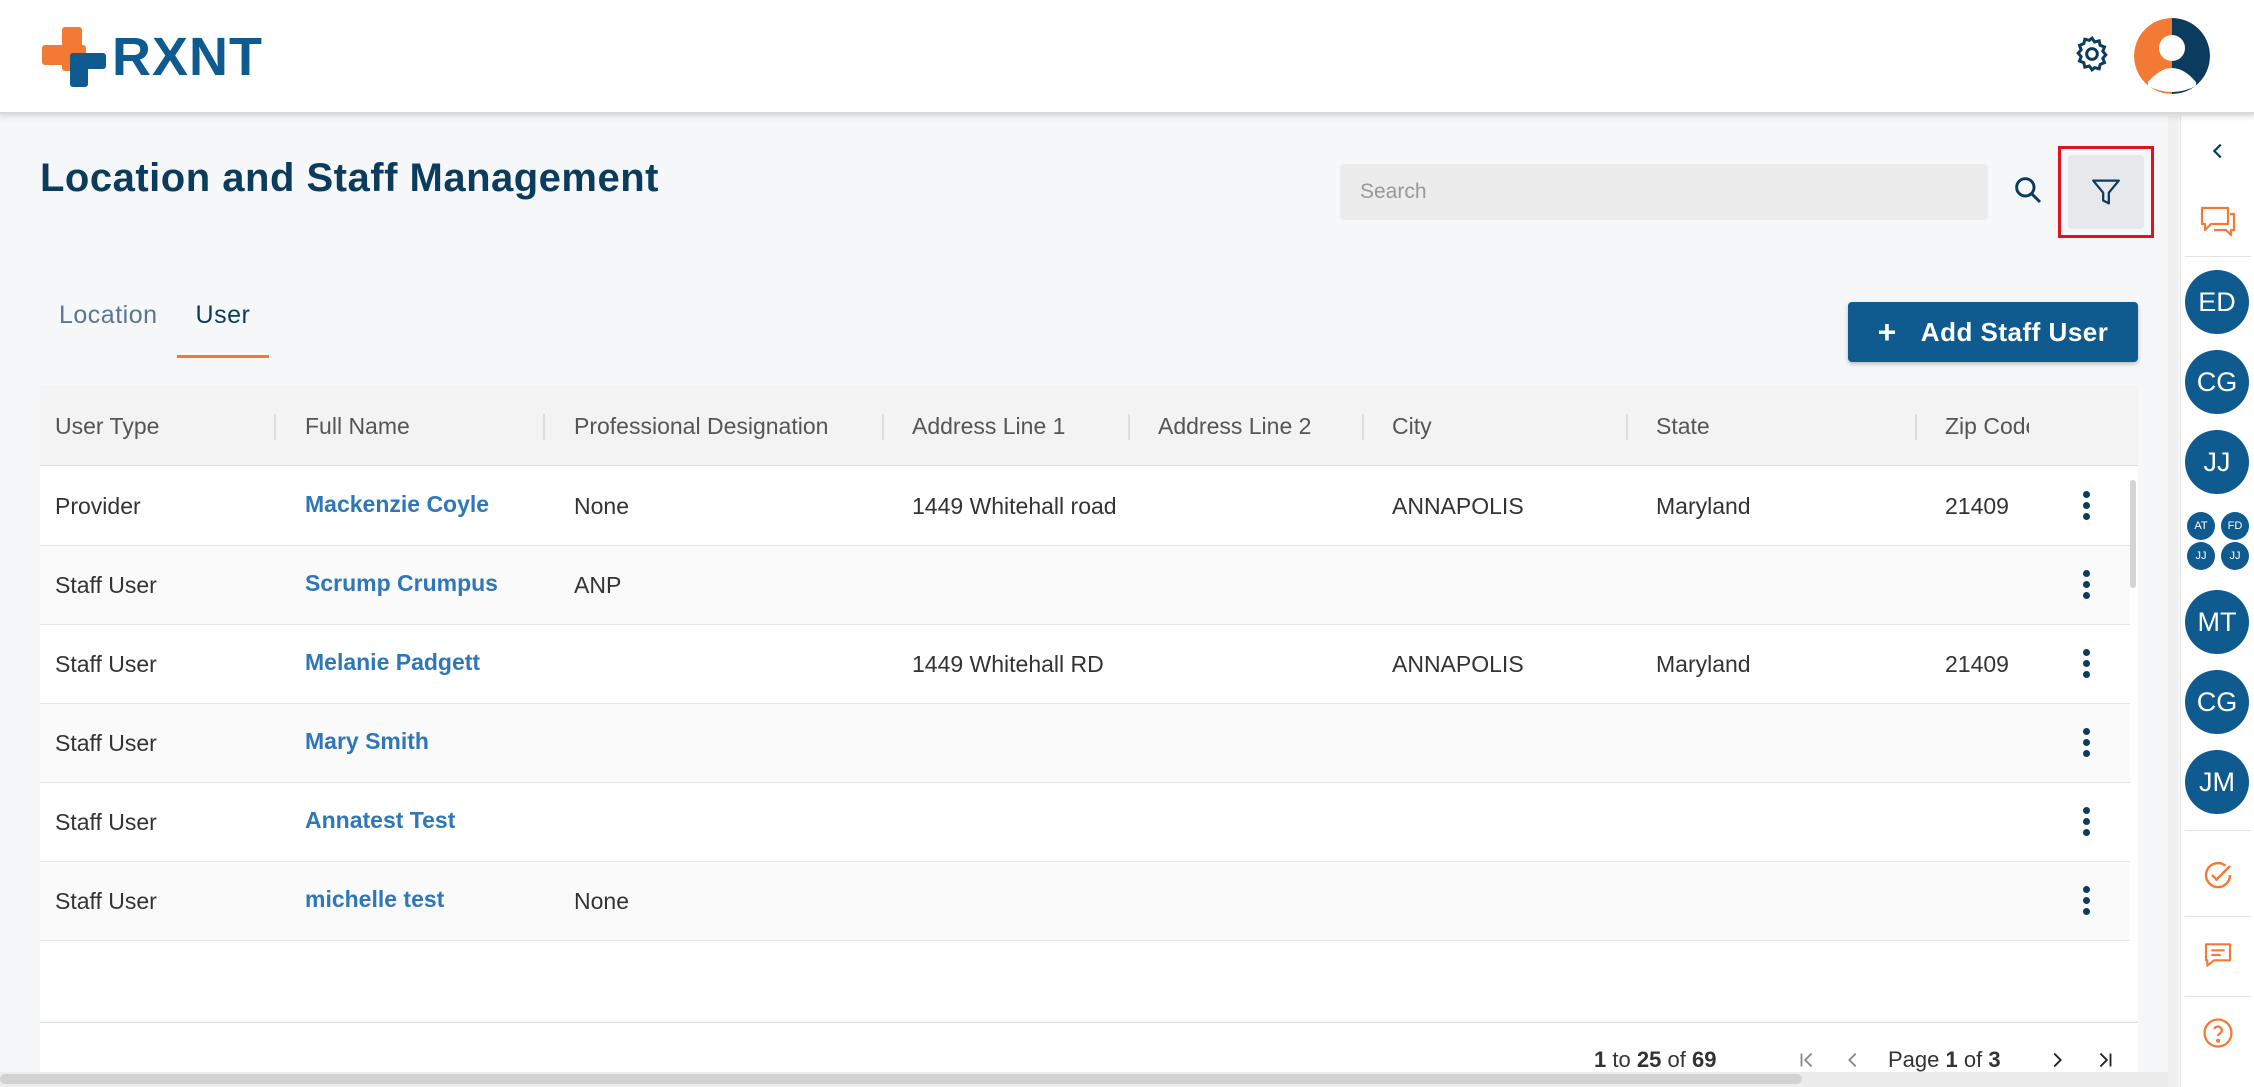 The height and width of the screenshot is (1087, 2254). What do you see at coordinates (1502, 426) in the screenshot?
I see `column-header-city: City` at bounding box center [1502, 426].